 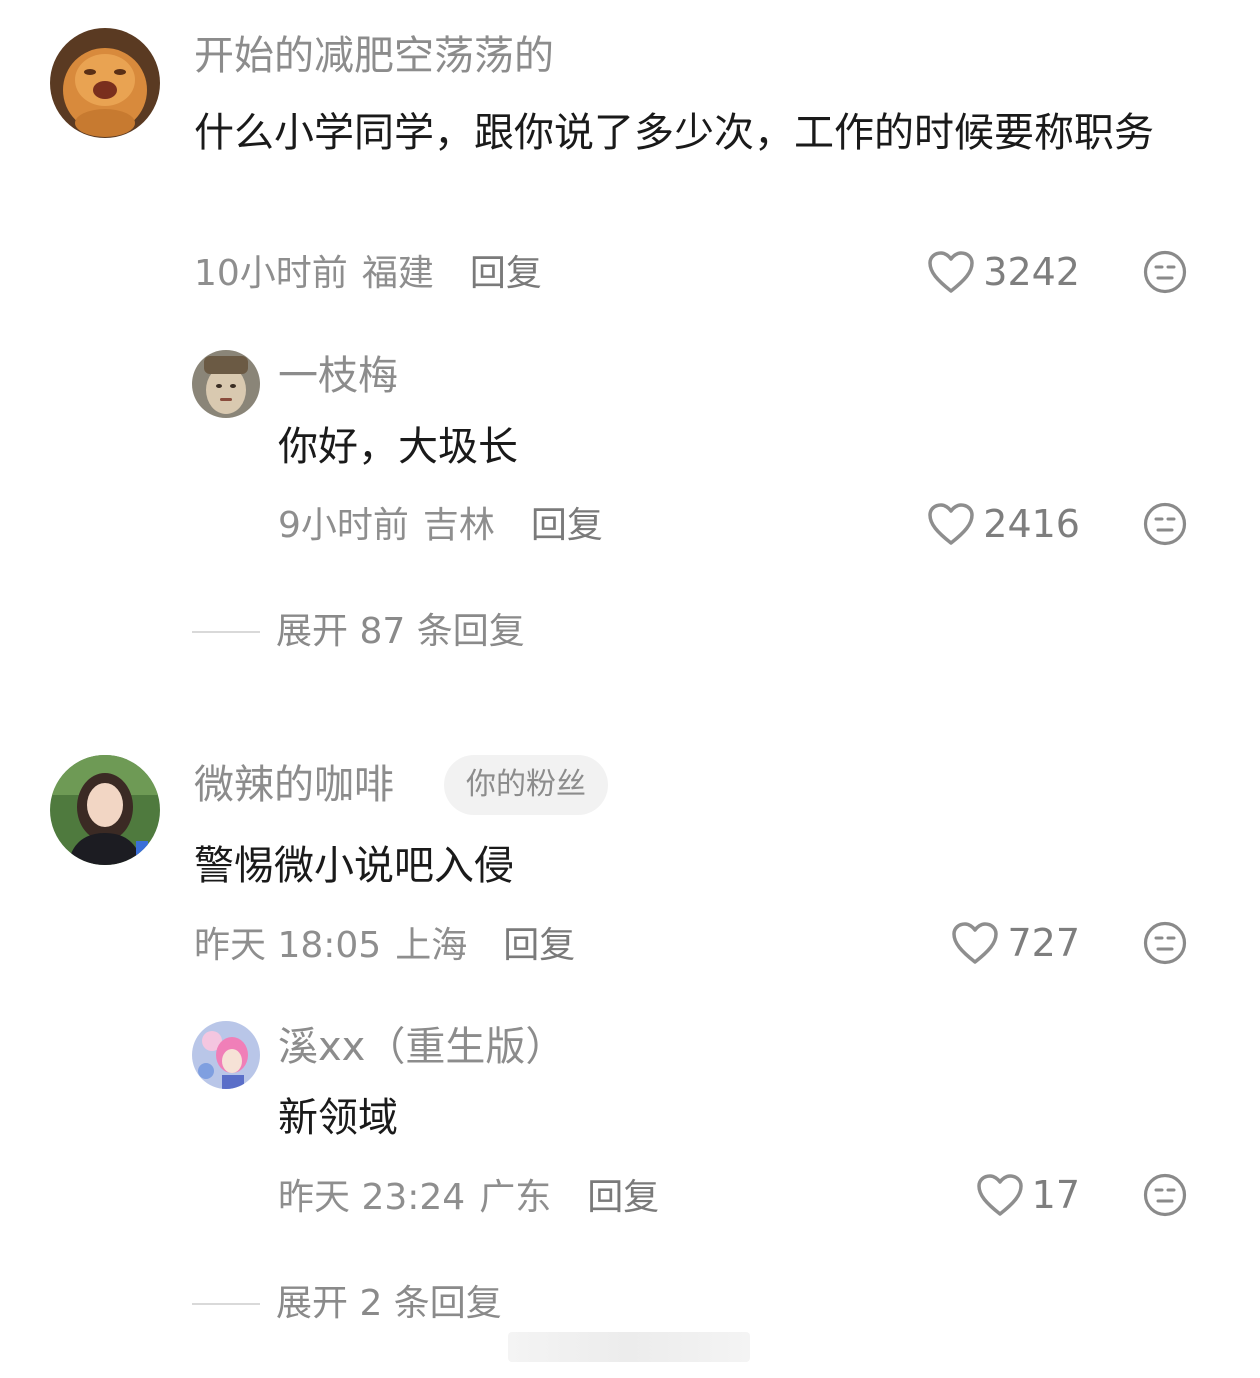 I want to click on reply-time: 9小时前, so click(x=343, y=525).